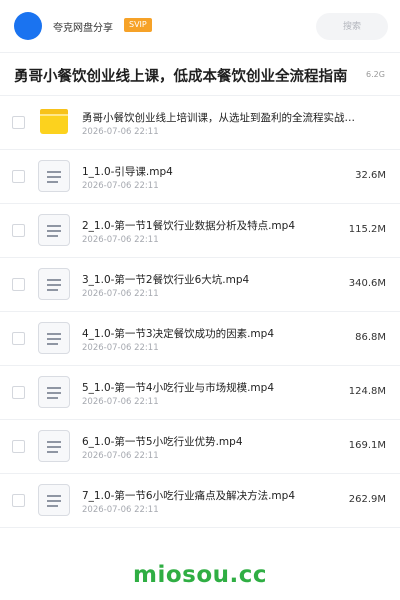 This screenshot has height=600, width=400. Describe the element at coordinates (370, 337) in the screenshot. I see `file-size: 86.8M` at that location.